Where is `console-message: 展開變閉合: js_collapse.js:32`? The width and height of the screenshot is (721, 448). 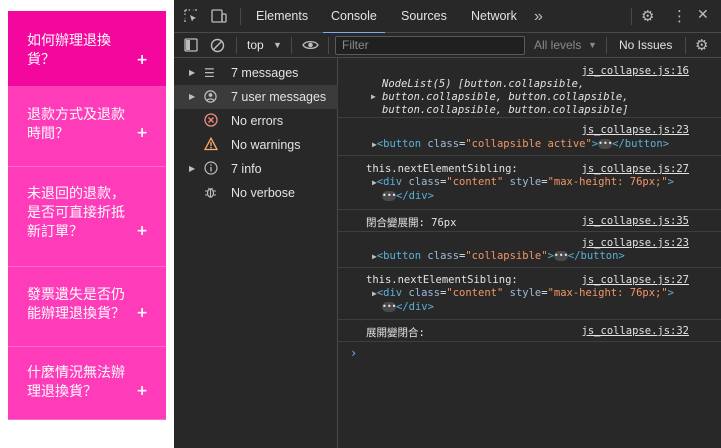 console-message: 展開變閉合: js_collapse.js:32 is located at coordinates (529, 331).